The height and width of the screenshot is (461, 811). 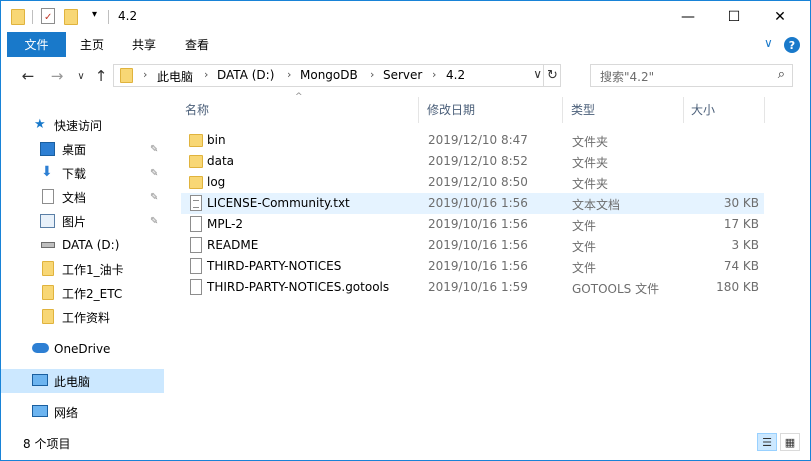 I want to click on forward-button: →, so click(x=57, y=76).